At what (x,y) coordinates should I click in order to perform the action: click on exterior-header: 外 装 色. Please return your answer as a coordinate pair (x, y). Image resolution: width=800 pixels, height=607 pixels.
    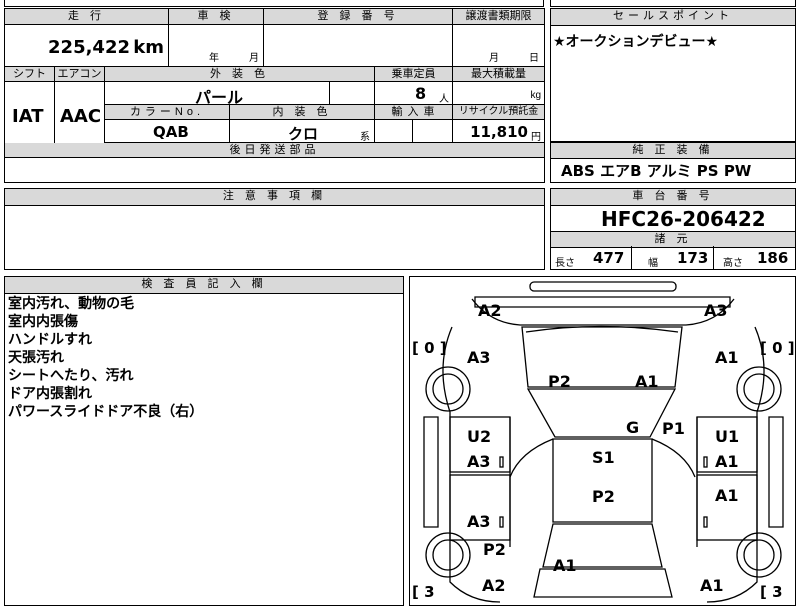
    Looking at the image, I should click on (240, 74).